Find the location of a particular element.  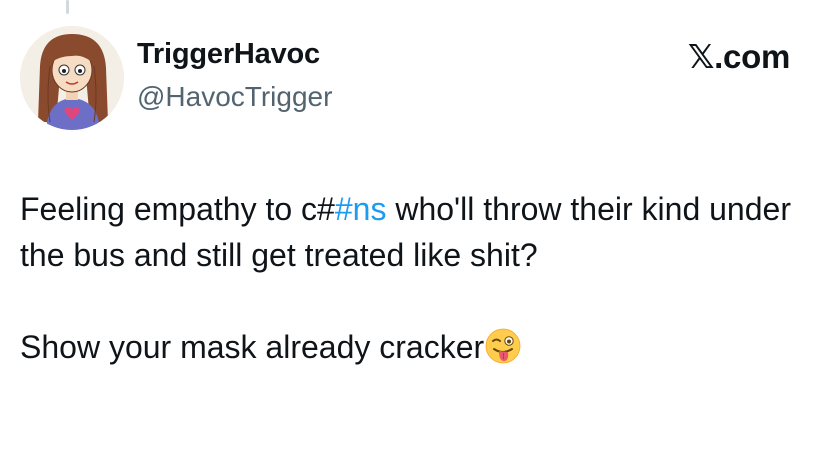

display-name: TriggerHavoc is located at coordinates (228, 54).